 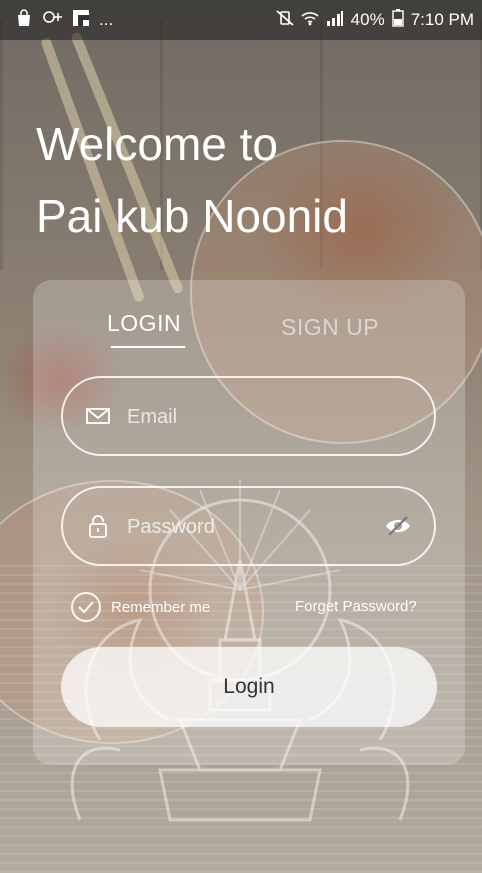 I want to click on password-input, so click(x=262, y=527).